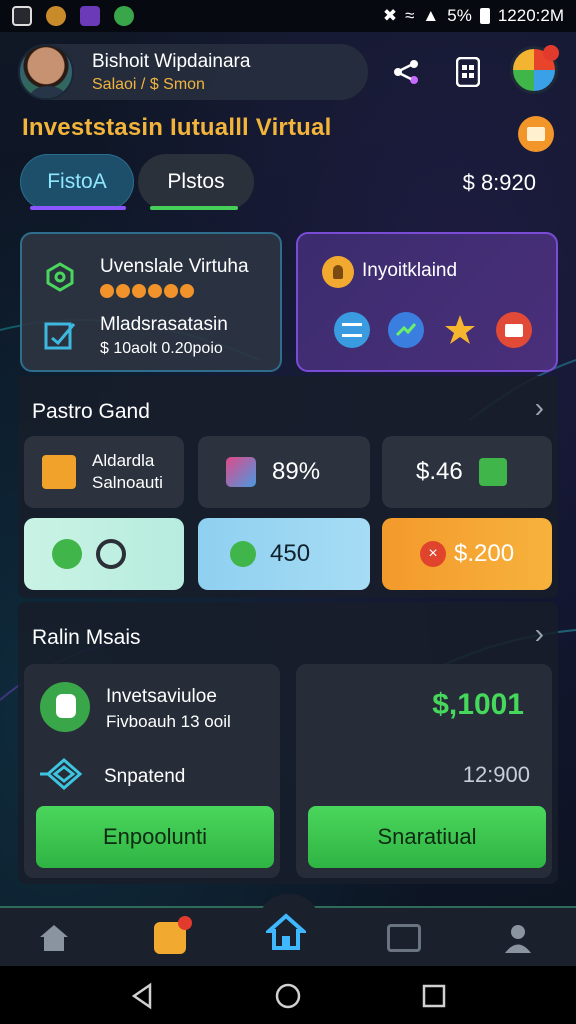 Image resolution: width=576 pixels, height=1024 pixels. I want to click on star-icon, so click(460, 330).